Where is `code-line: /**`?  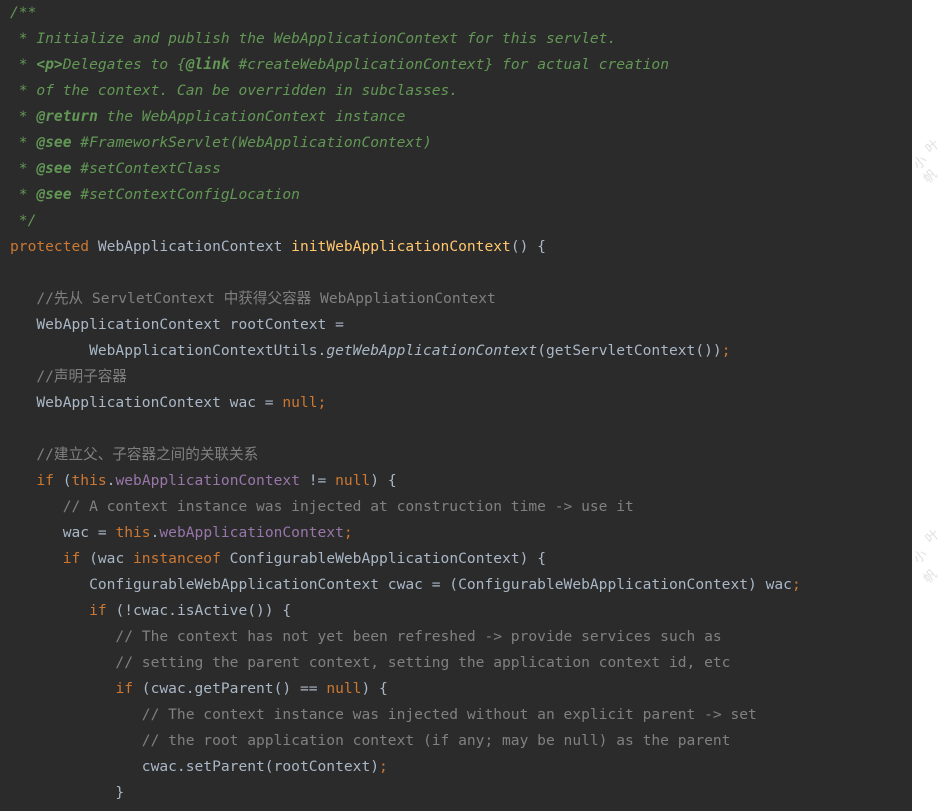
code-line: /** is located at coordinates (23, 13).